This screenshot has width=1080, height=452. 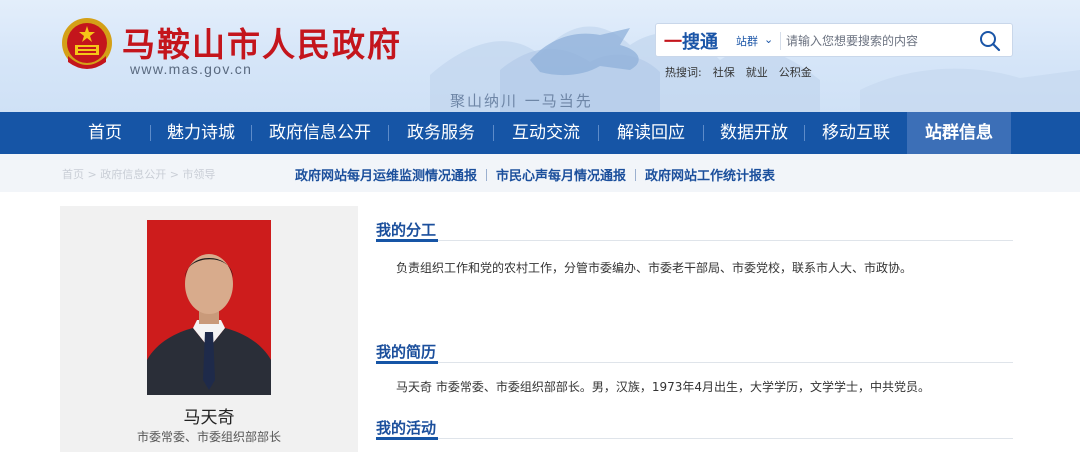 What do you see at coordinates (694, 348) in the screenshot?
I see `section-resume-header: 我的简历` at bounding box center [694, 348].